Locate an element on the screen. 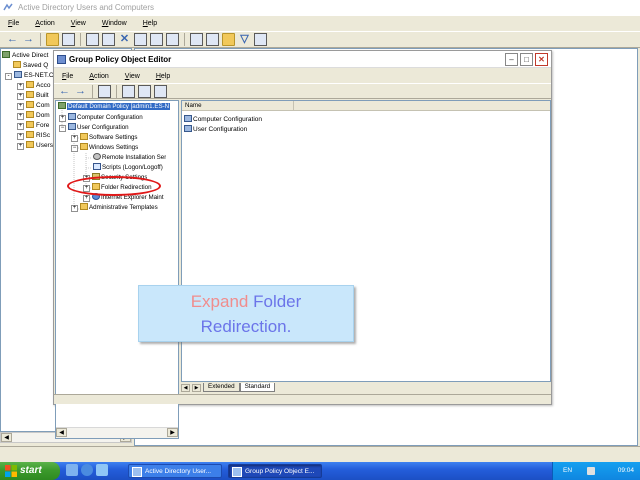 This screenshot has height=480, width=640. show-desktop-icon is located at coordinates (72, 470).